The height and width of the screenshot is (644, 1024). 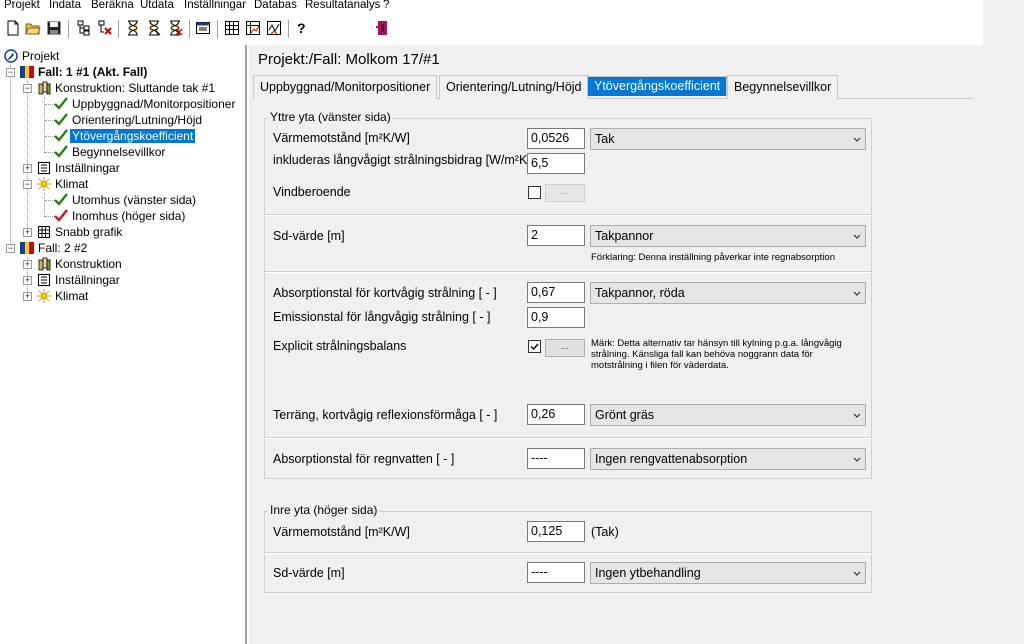 What do you see at coordinates (556, 163) in the screenshot?
I see `outer-longwave-input: 6,5` at bounding box center [556, 163].